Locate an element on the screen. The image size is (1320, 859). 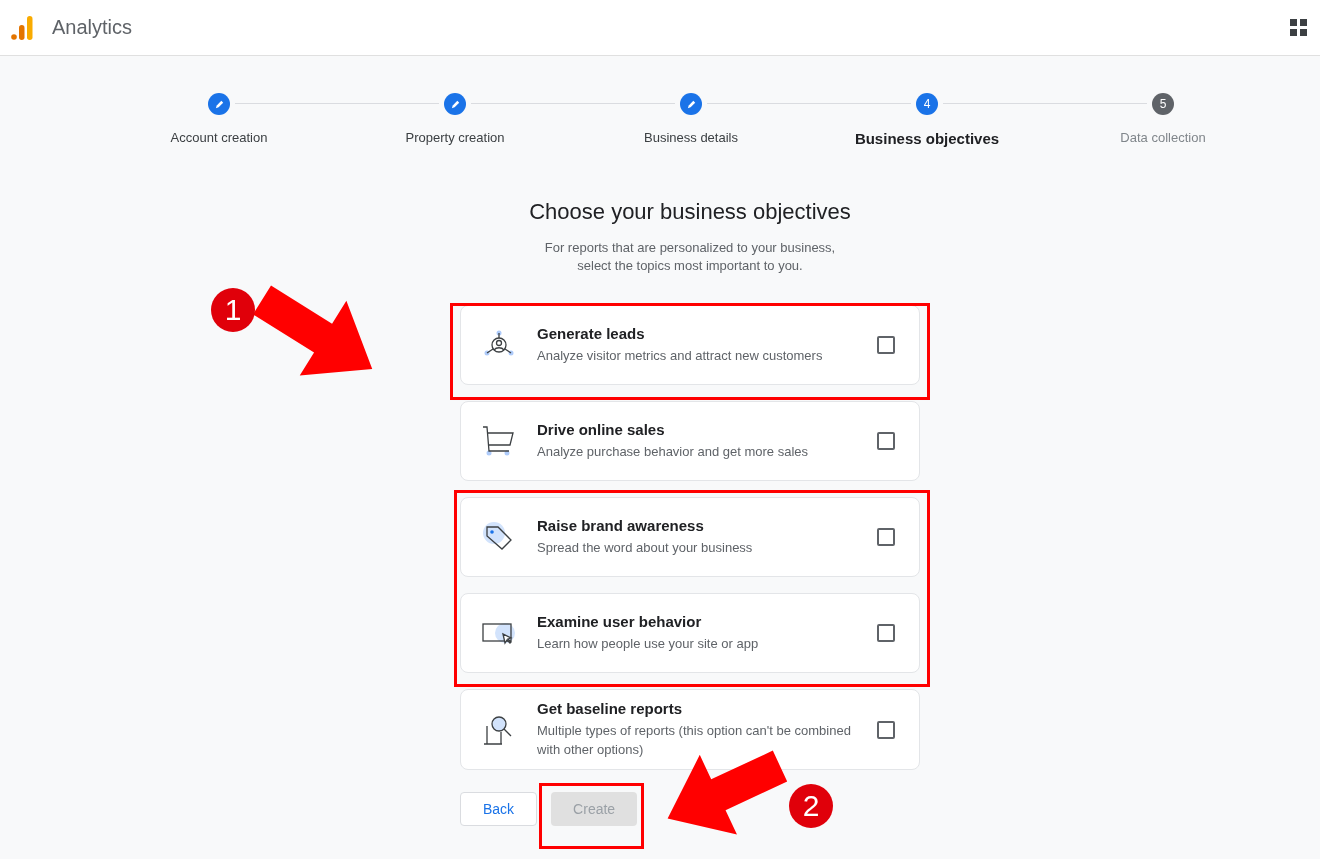
number-marker: 2 is located at coordinates (811, 806).